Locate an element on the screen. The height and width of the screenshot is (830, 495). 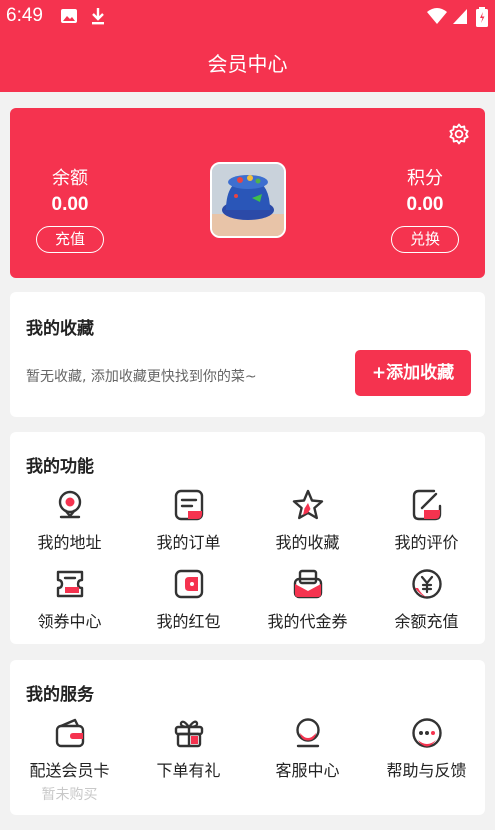
chat-icon is located at coordinates (426, 733).